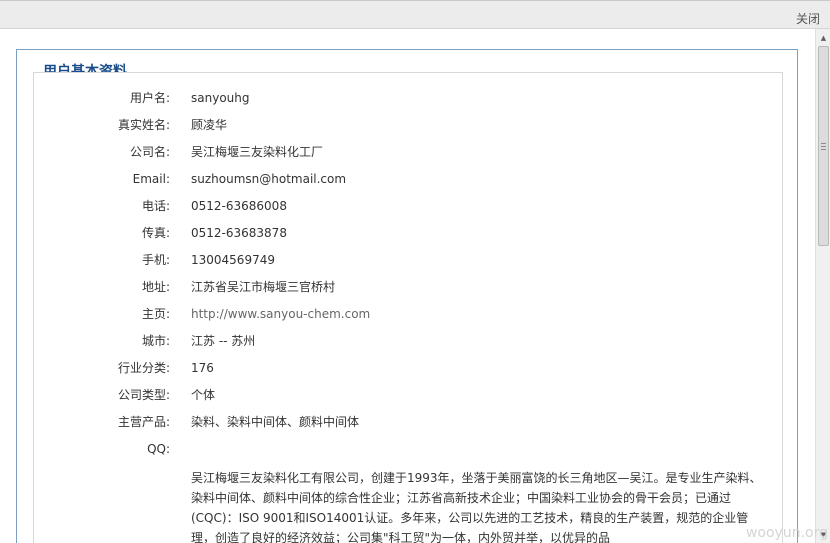 The width and height of the screenshot is (830, 543). Describe the element at coordinates (155, 206) in the screenshot. I see `field-label: 电话:` at that location.